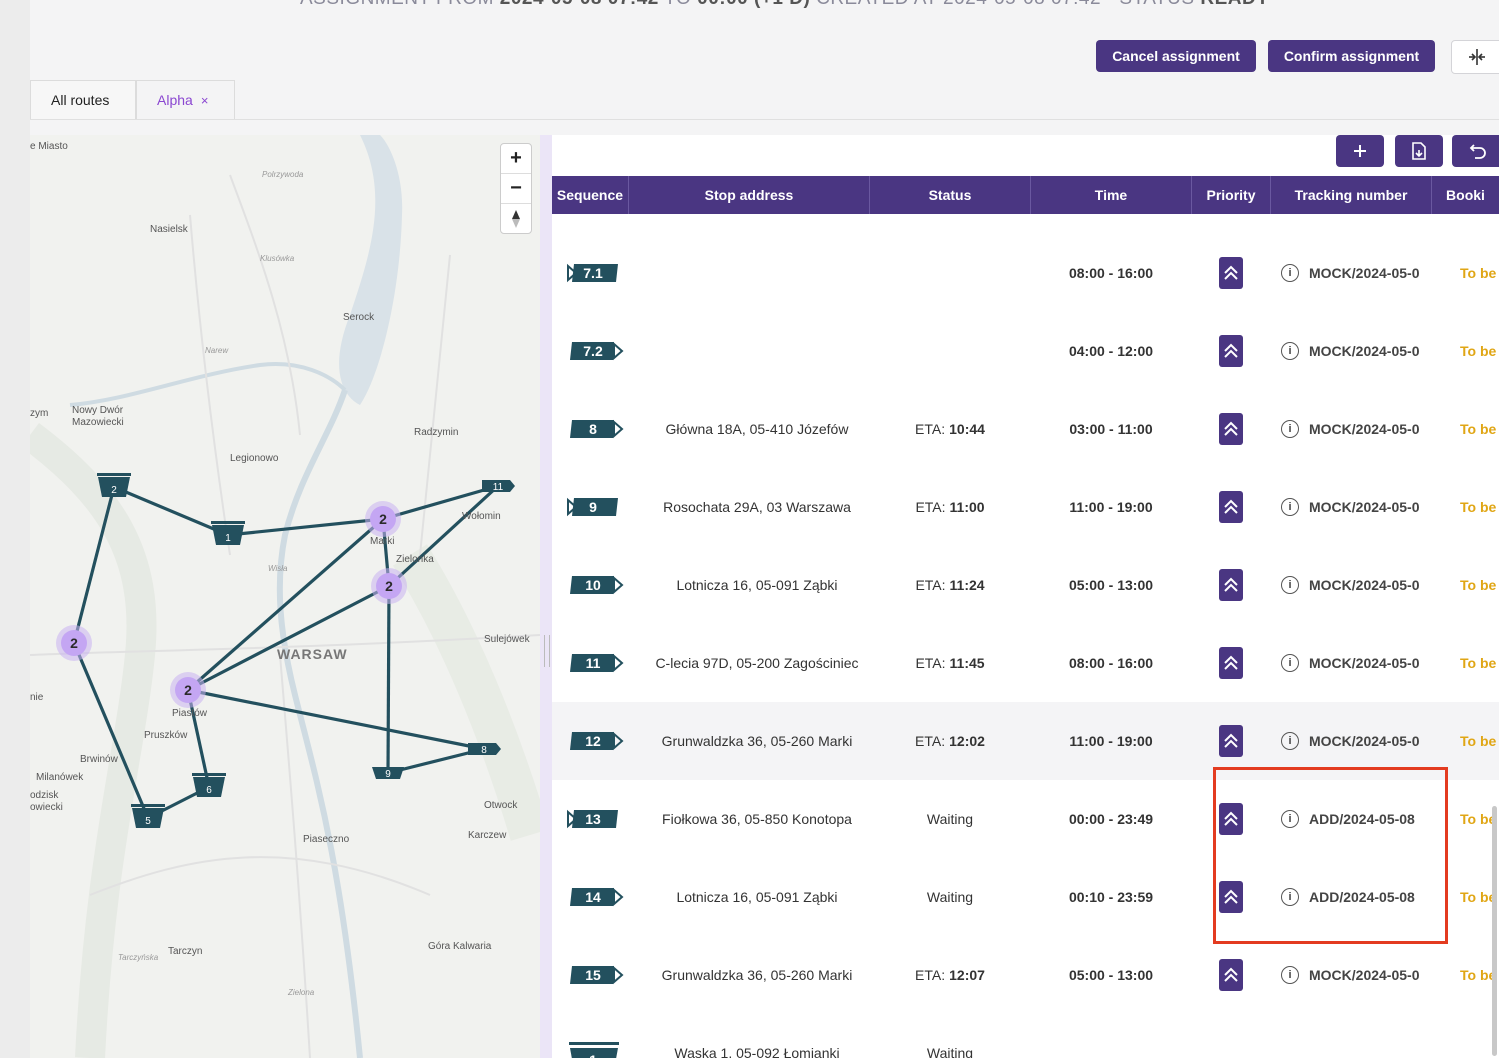  Describe the element at coordinates (749, 195) in the screenshot. I see `column-header: Stop address` at that location.